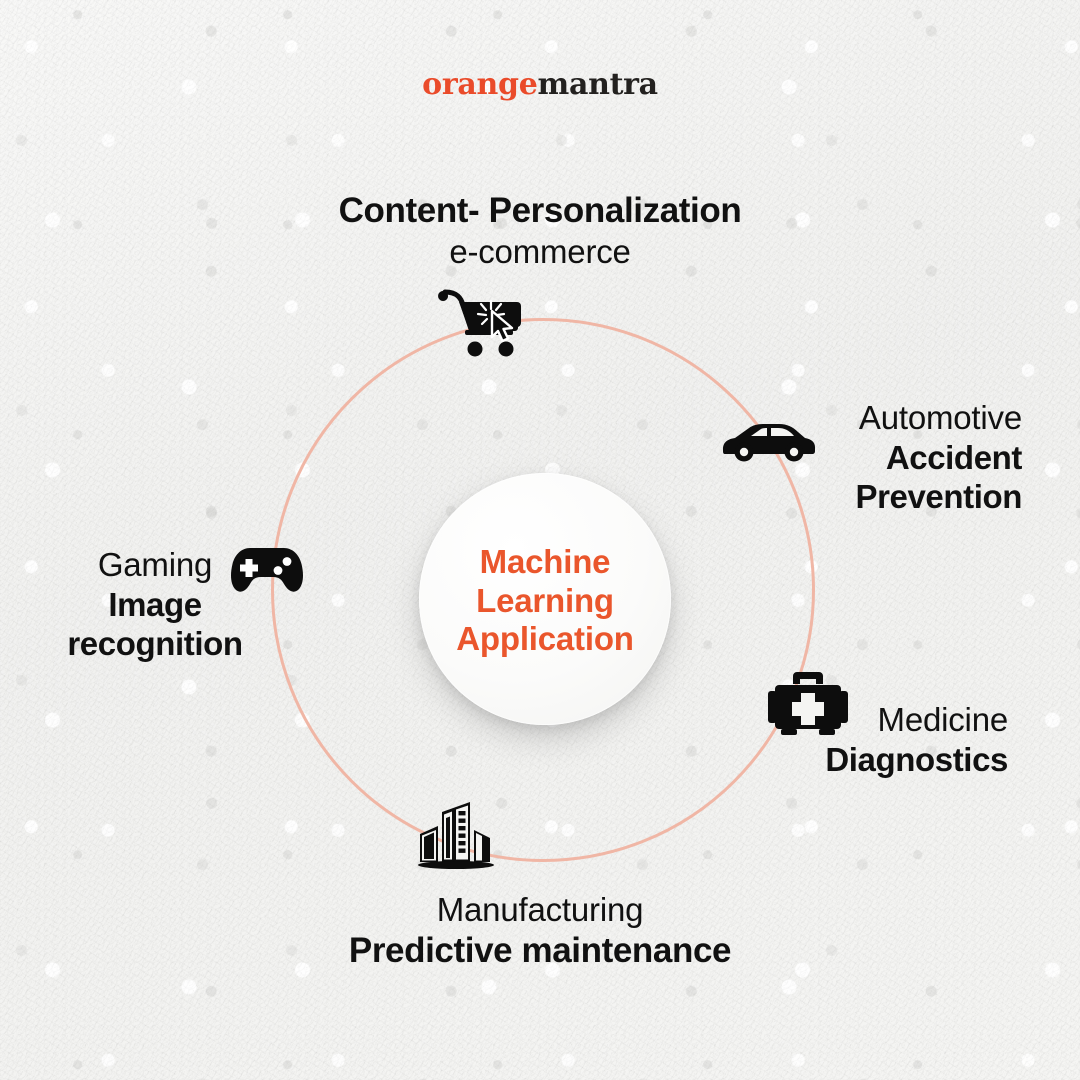 This screenshot has width=1080, height=1080. Describe the element at coordinates (916, 759) in the screenshot. I see `node-medicine-title: Diagnostics` at that location.